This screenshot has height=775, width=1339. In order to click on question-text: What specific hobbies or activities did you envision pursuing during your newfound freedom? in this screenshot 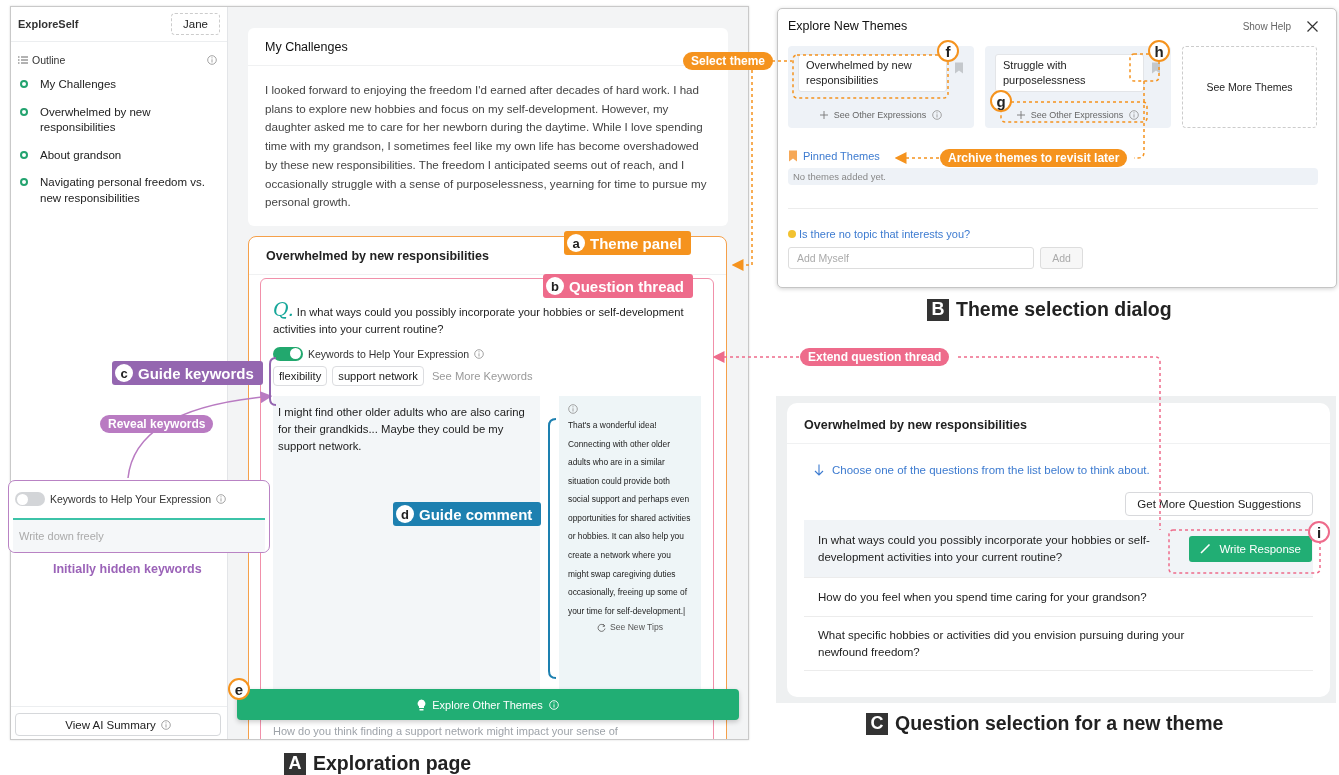, I will do `click(1002, 644)`.